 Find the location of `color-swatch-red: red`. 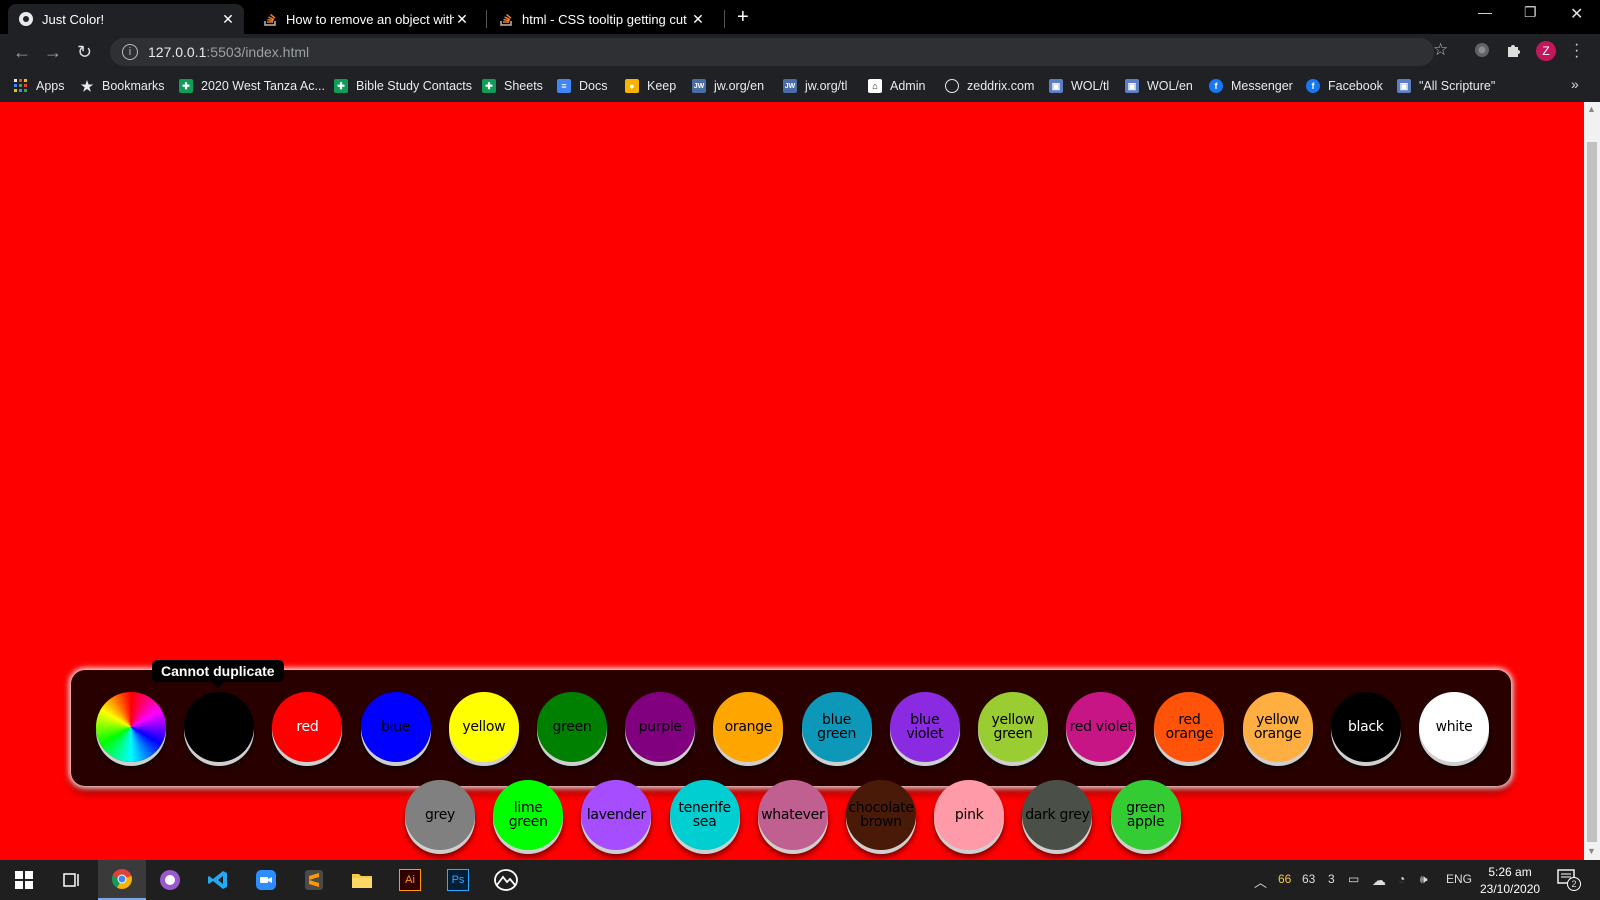

color-swatch-red: red is located at coordinates (307, 727).